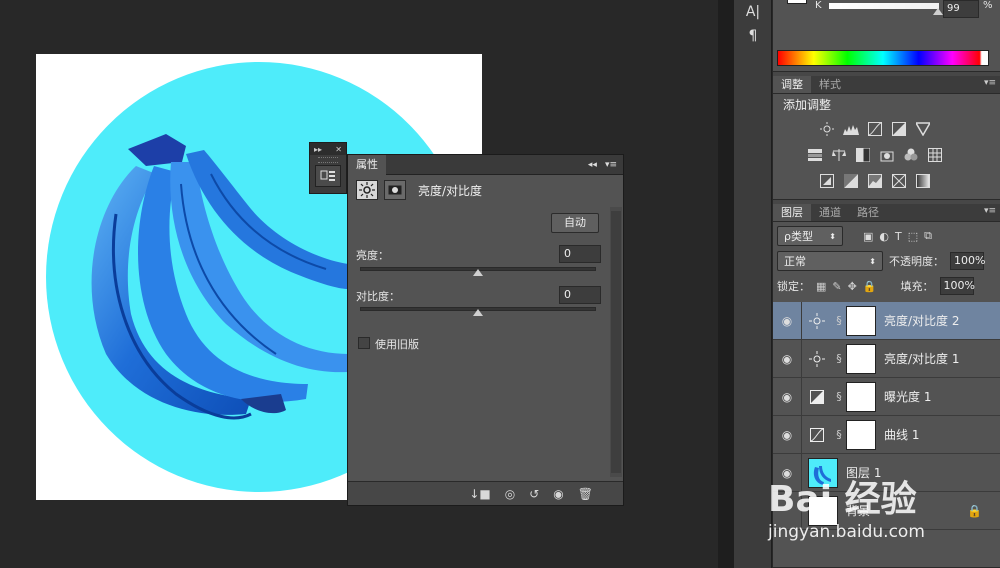  I want to click on k-unit: %, so click(988, 5).